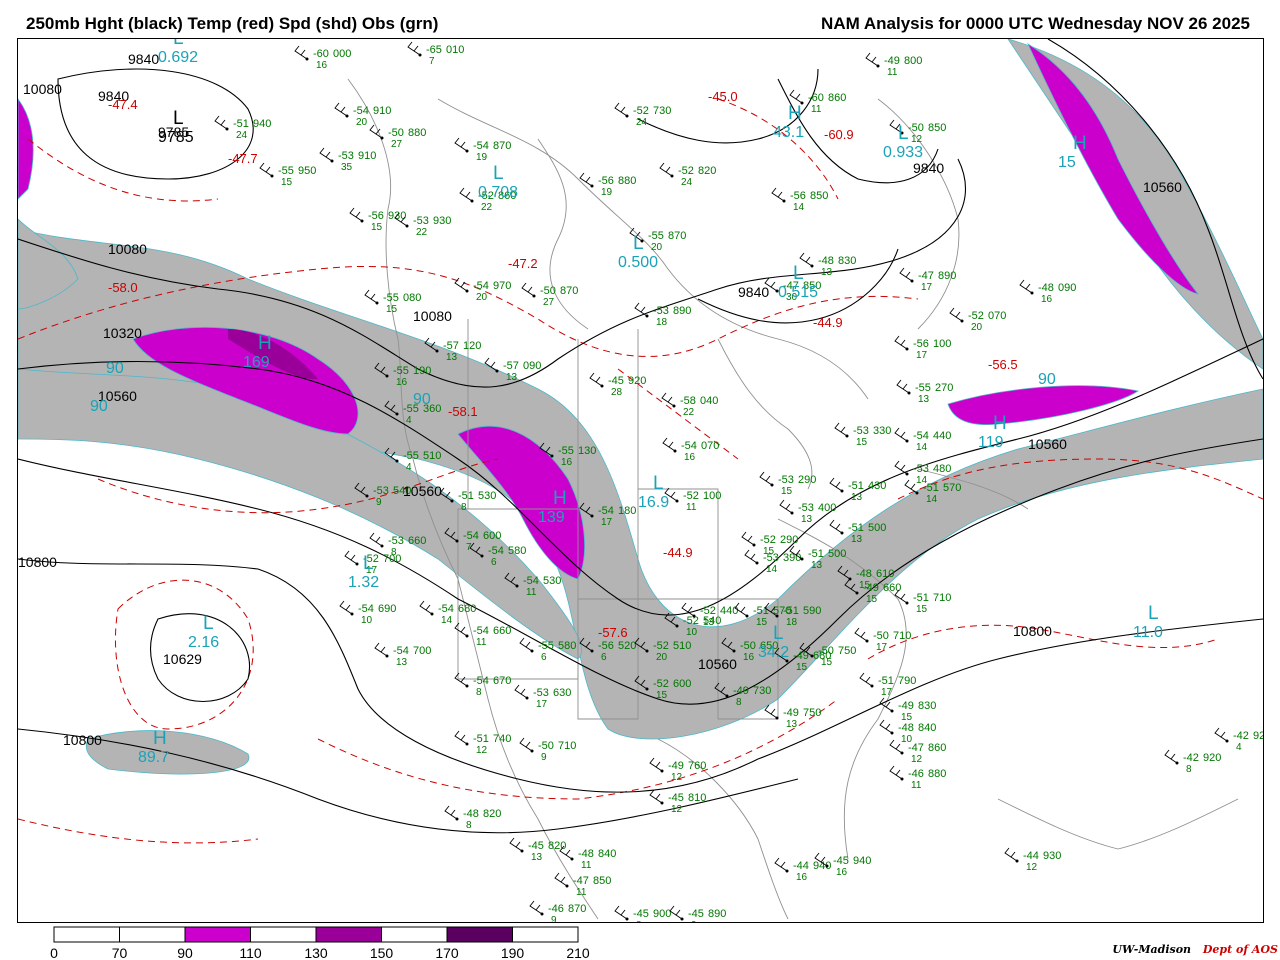  I want to click on obs-height: 940, so click(822, 866).